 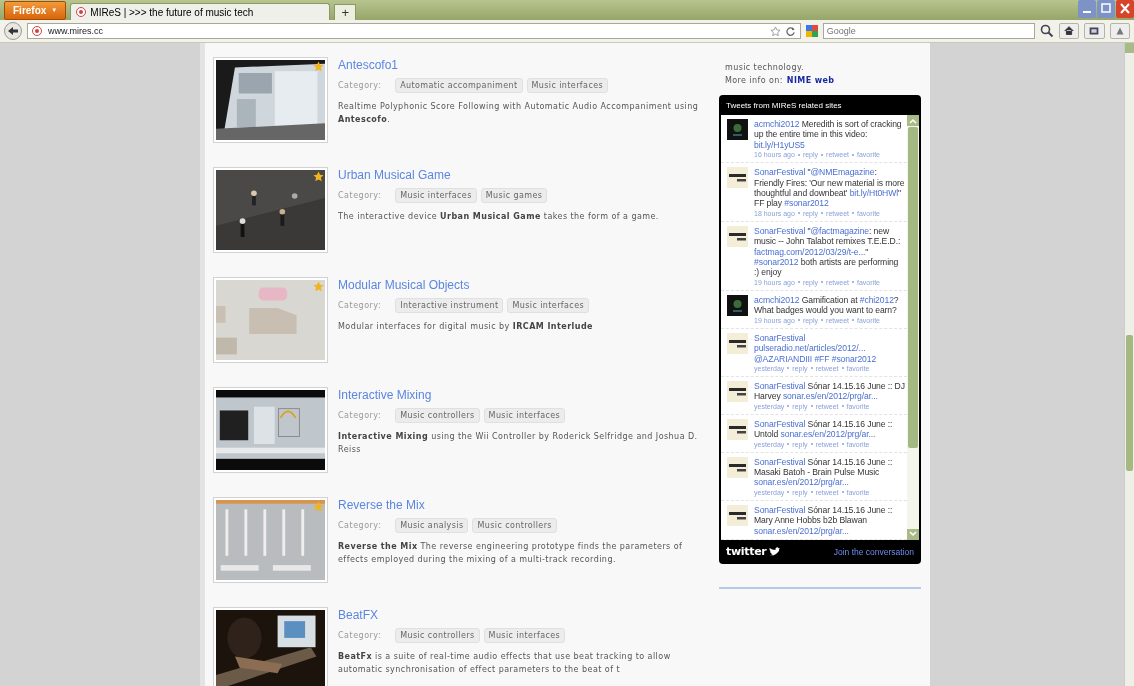 I want to click on tweet-link: #chi2012, so click(x=876, y=299).